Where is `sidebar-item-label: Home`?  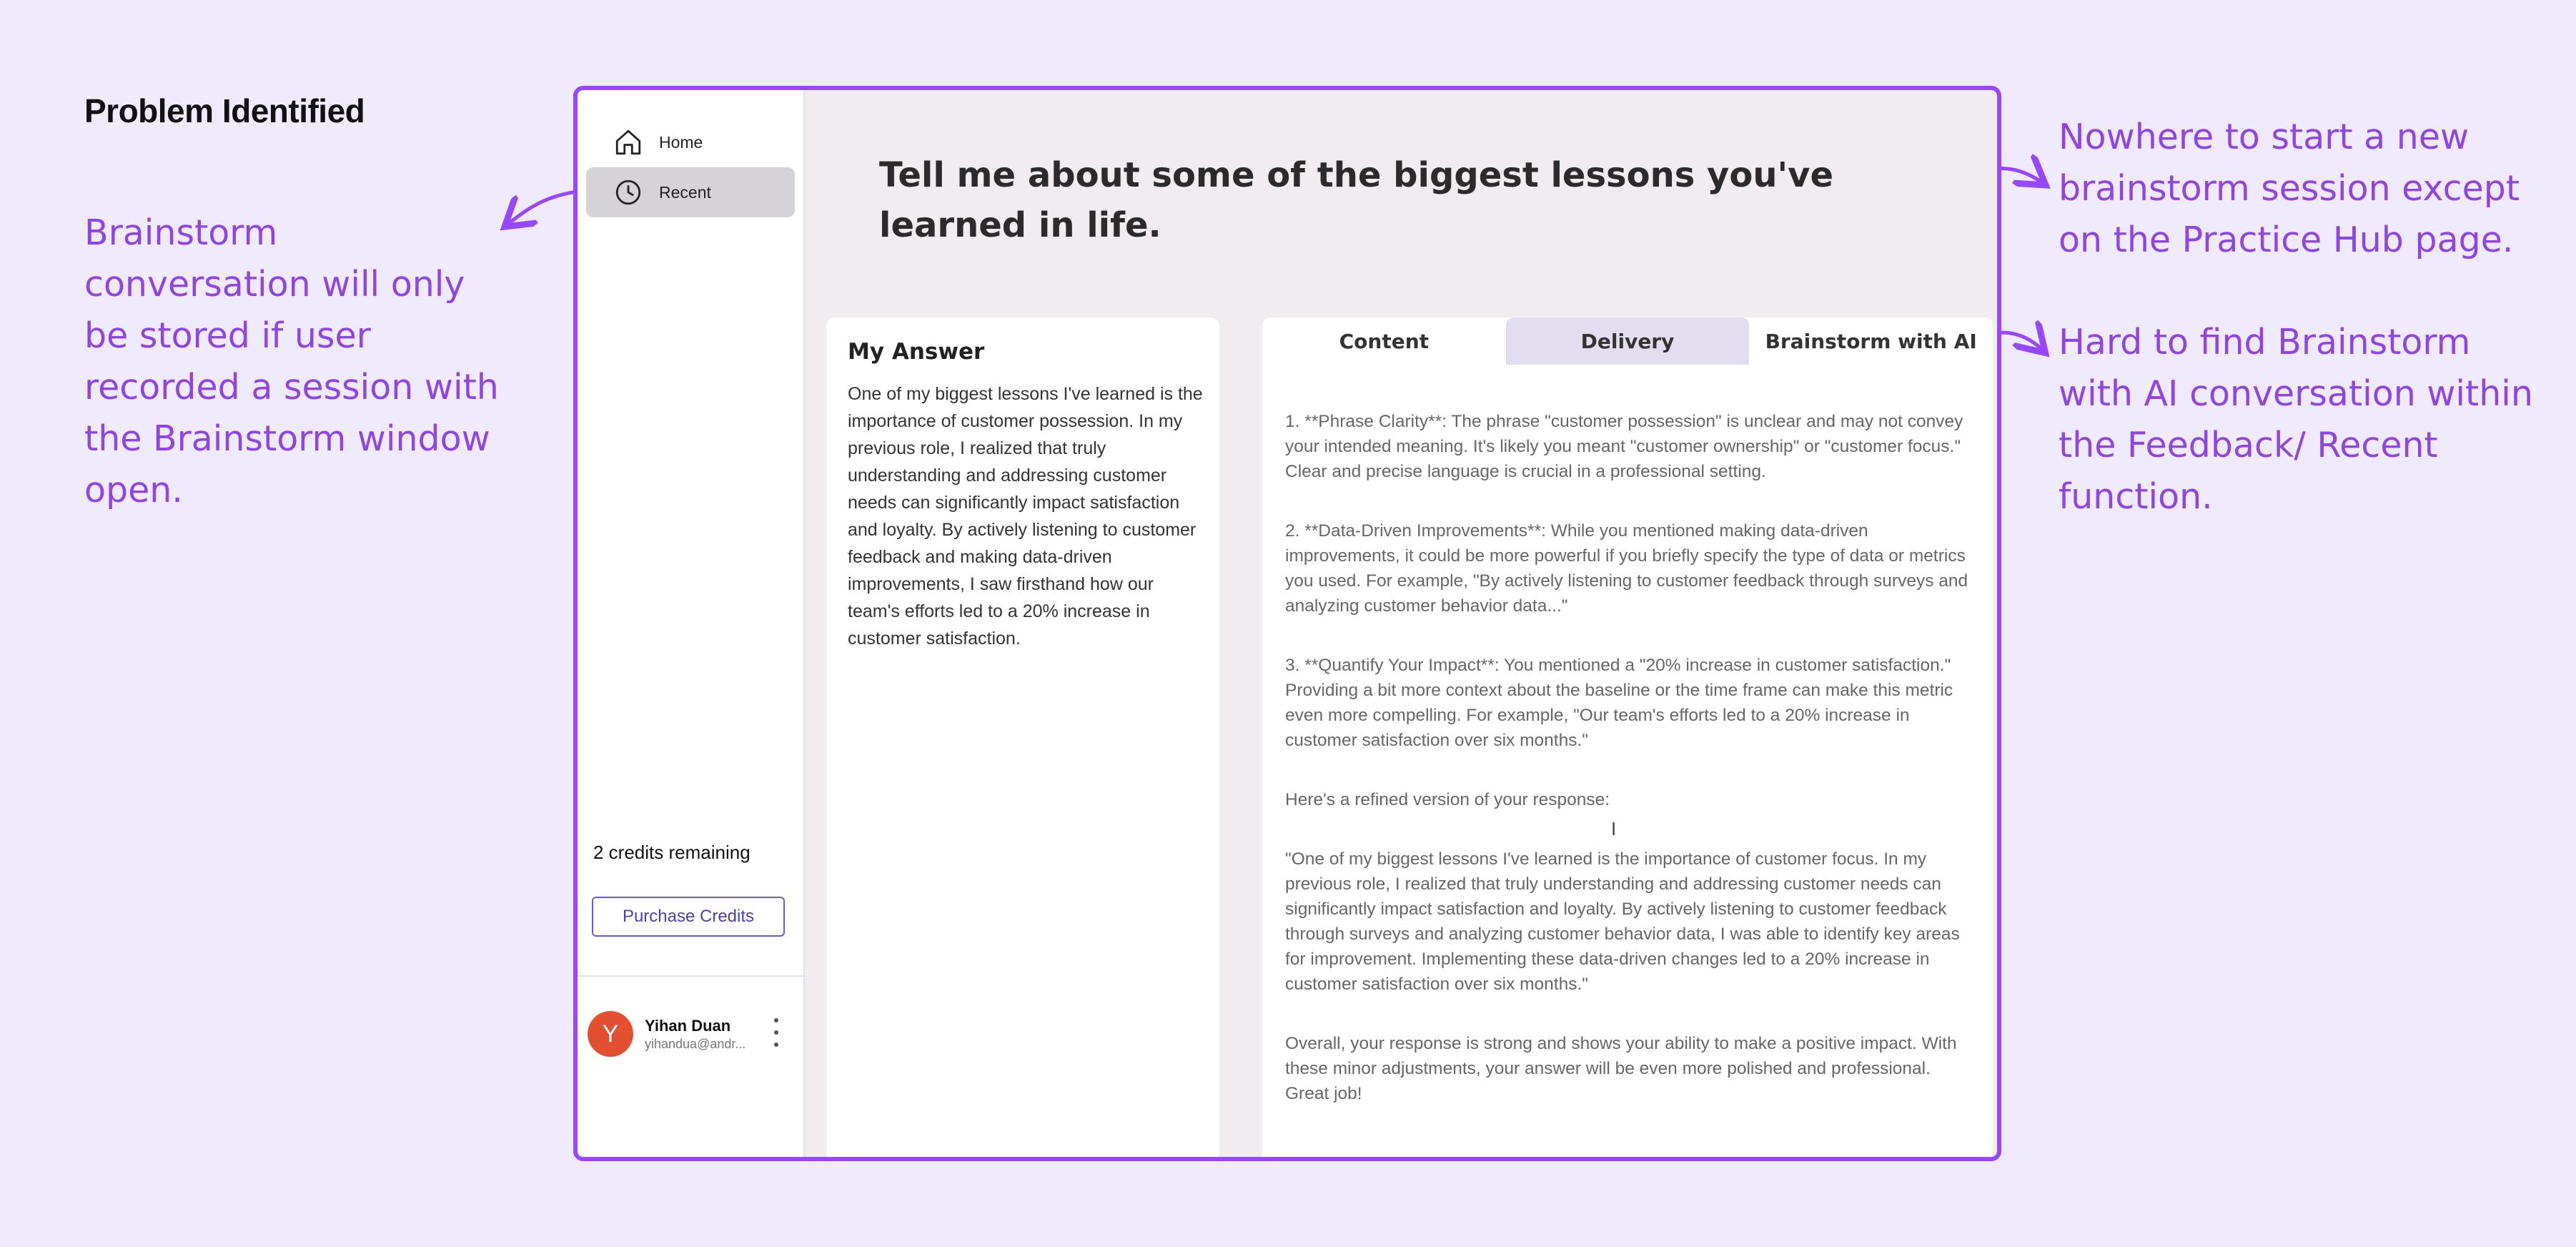 sidebar-item-label: Home is located at coordinates (681, 142).